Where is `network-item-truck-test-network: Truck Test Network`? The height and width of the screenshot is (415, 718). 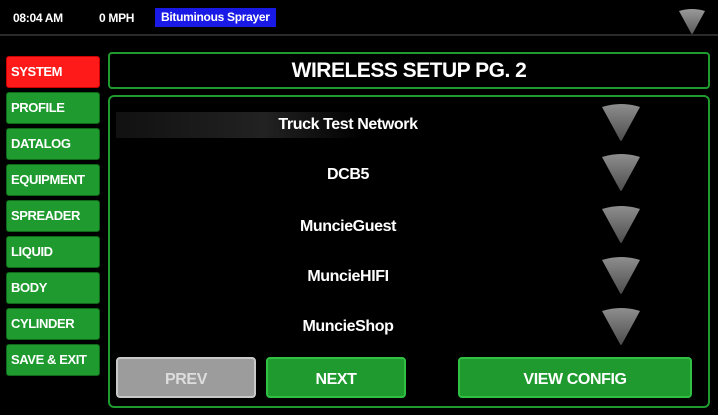
network-item-truck-test-network: Truck Test Network is located at coordinates (348, 125).